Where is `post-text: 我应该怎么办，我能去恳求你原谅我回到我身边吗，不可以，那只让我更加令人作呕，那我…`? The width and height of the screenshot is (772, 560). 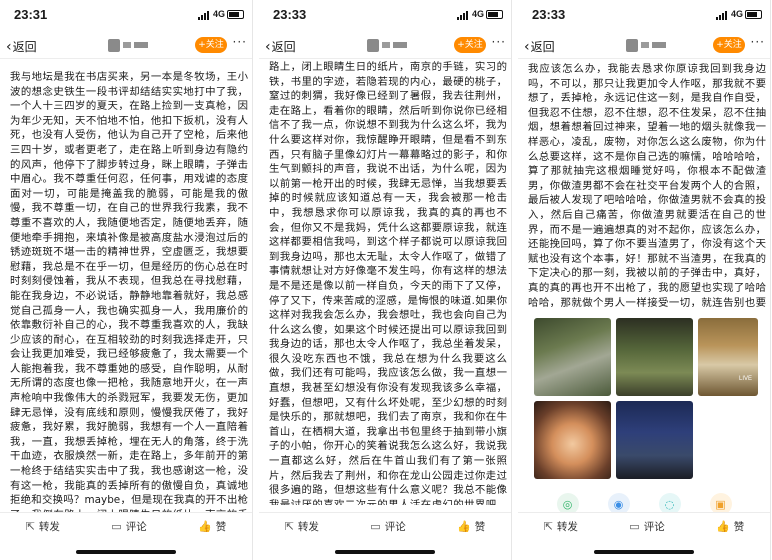 post-text: 我应该怎么办，我能去恳求你原谅我回到我身边吗，不可以，那只让我更加令人作呕，那我… is located at coordinates (647, 184).